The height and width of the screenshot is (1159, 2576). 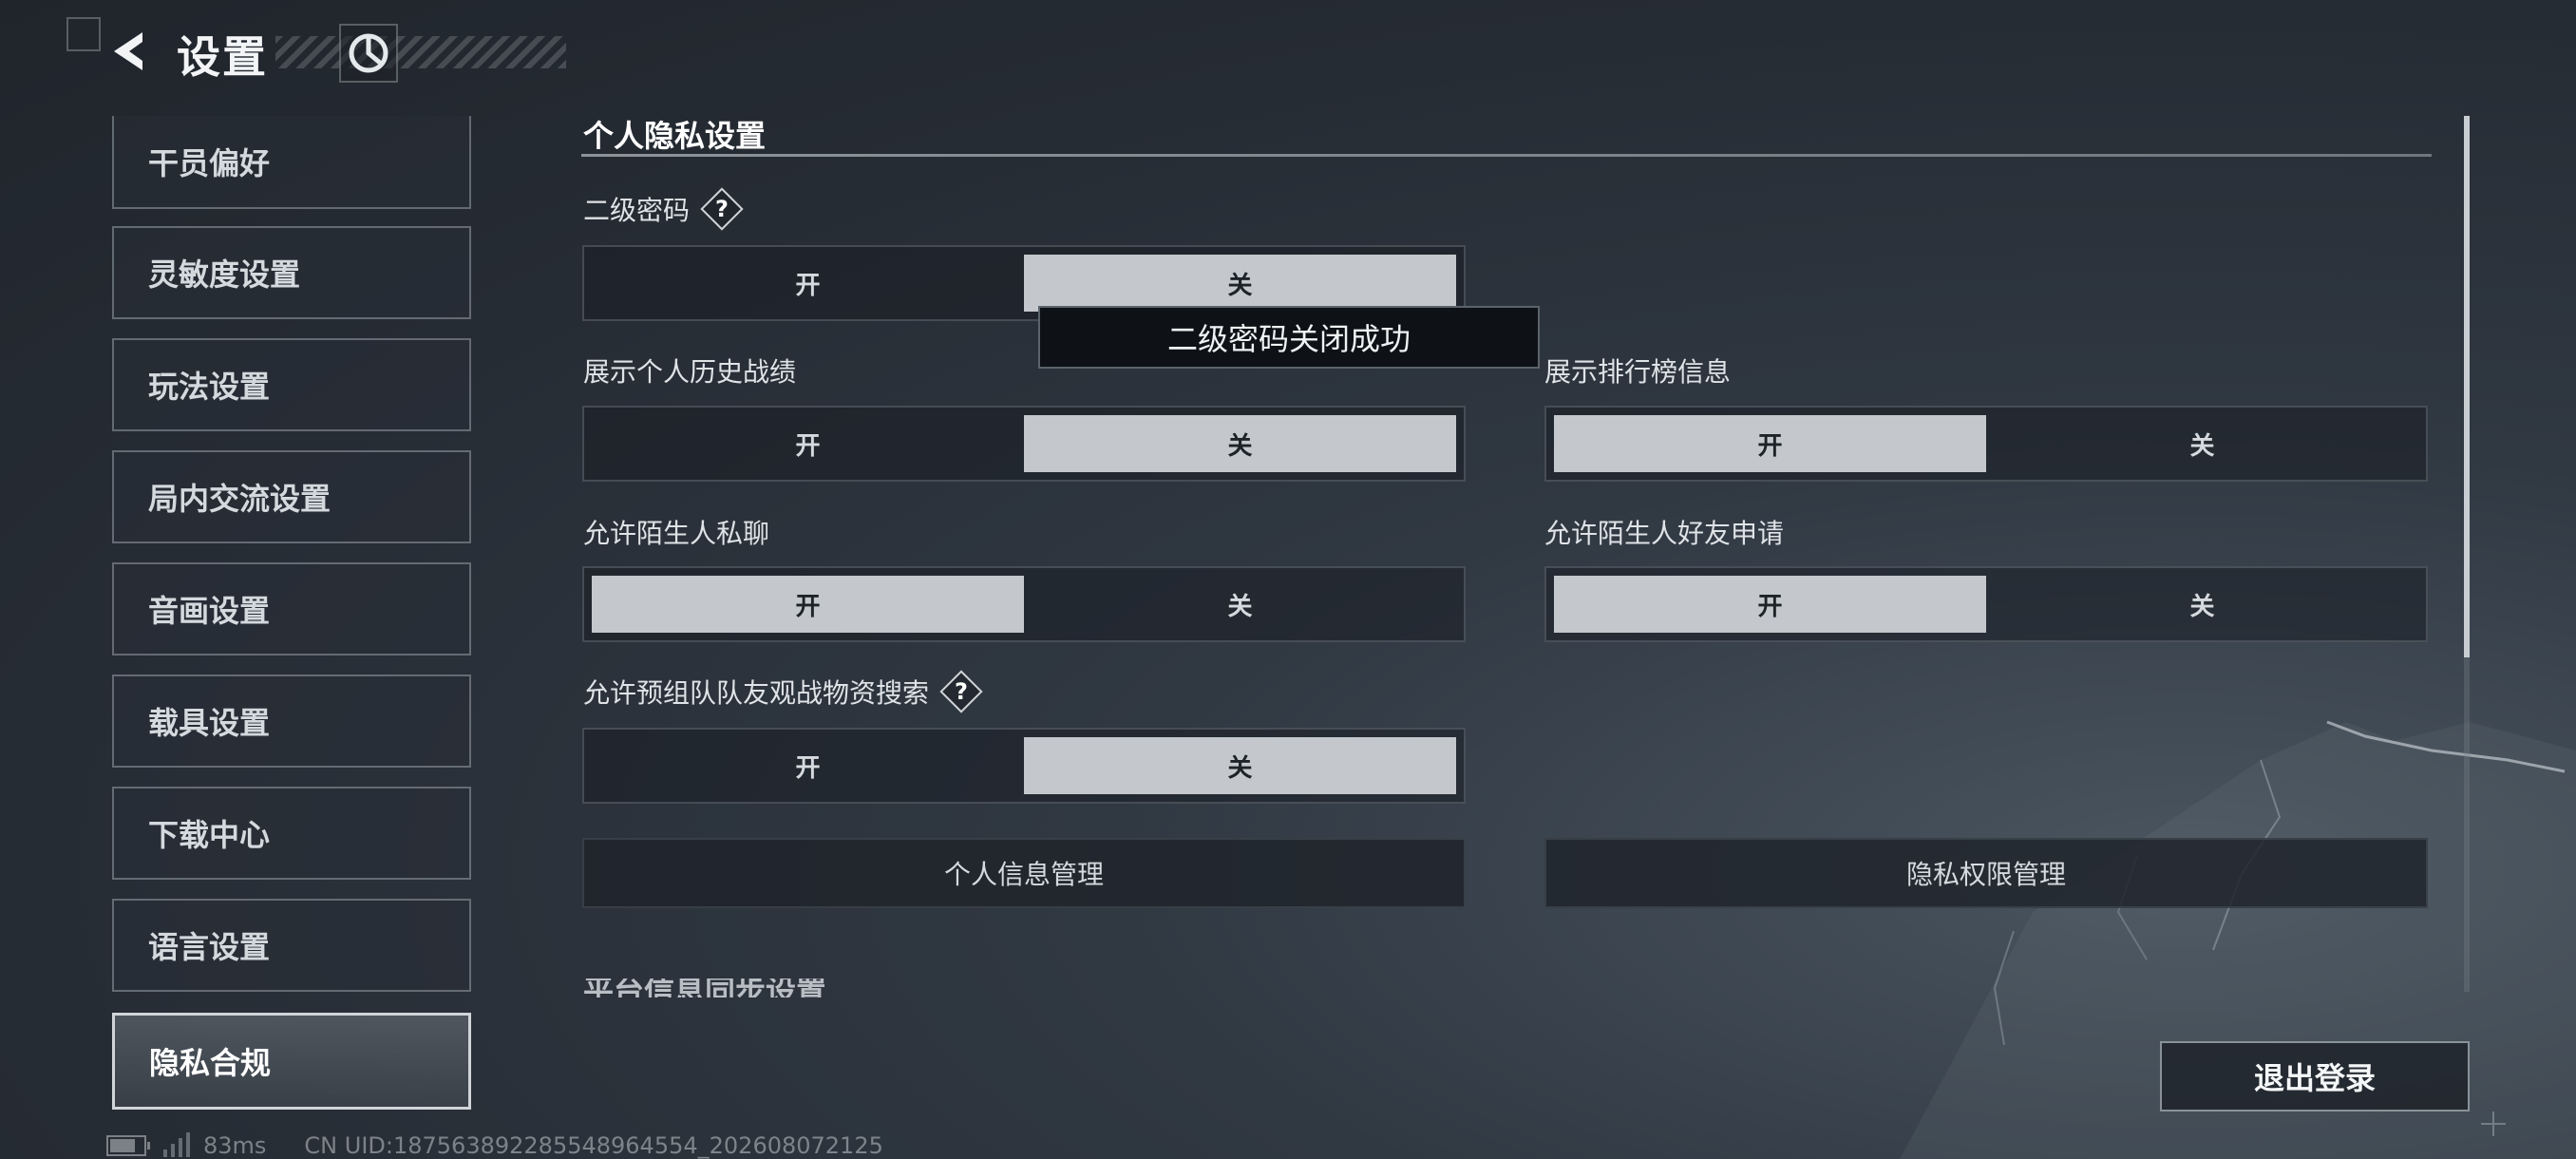 I want to click on sidebar-item-vehicle: 载具设置, so click(x=291, y=721).